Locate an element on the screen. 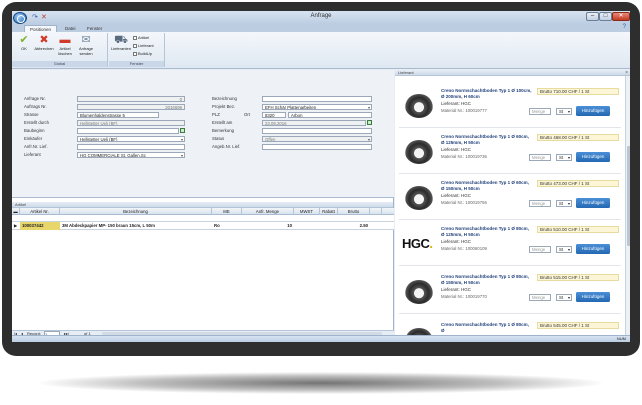 This screenshot has height=405, width=642. vertical-scrollbar is located at coordinates (627, 205).